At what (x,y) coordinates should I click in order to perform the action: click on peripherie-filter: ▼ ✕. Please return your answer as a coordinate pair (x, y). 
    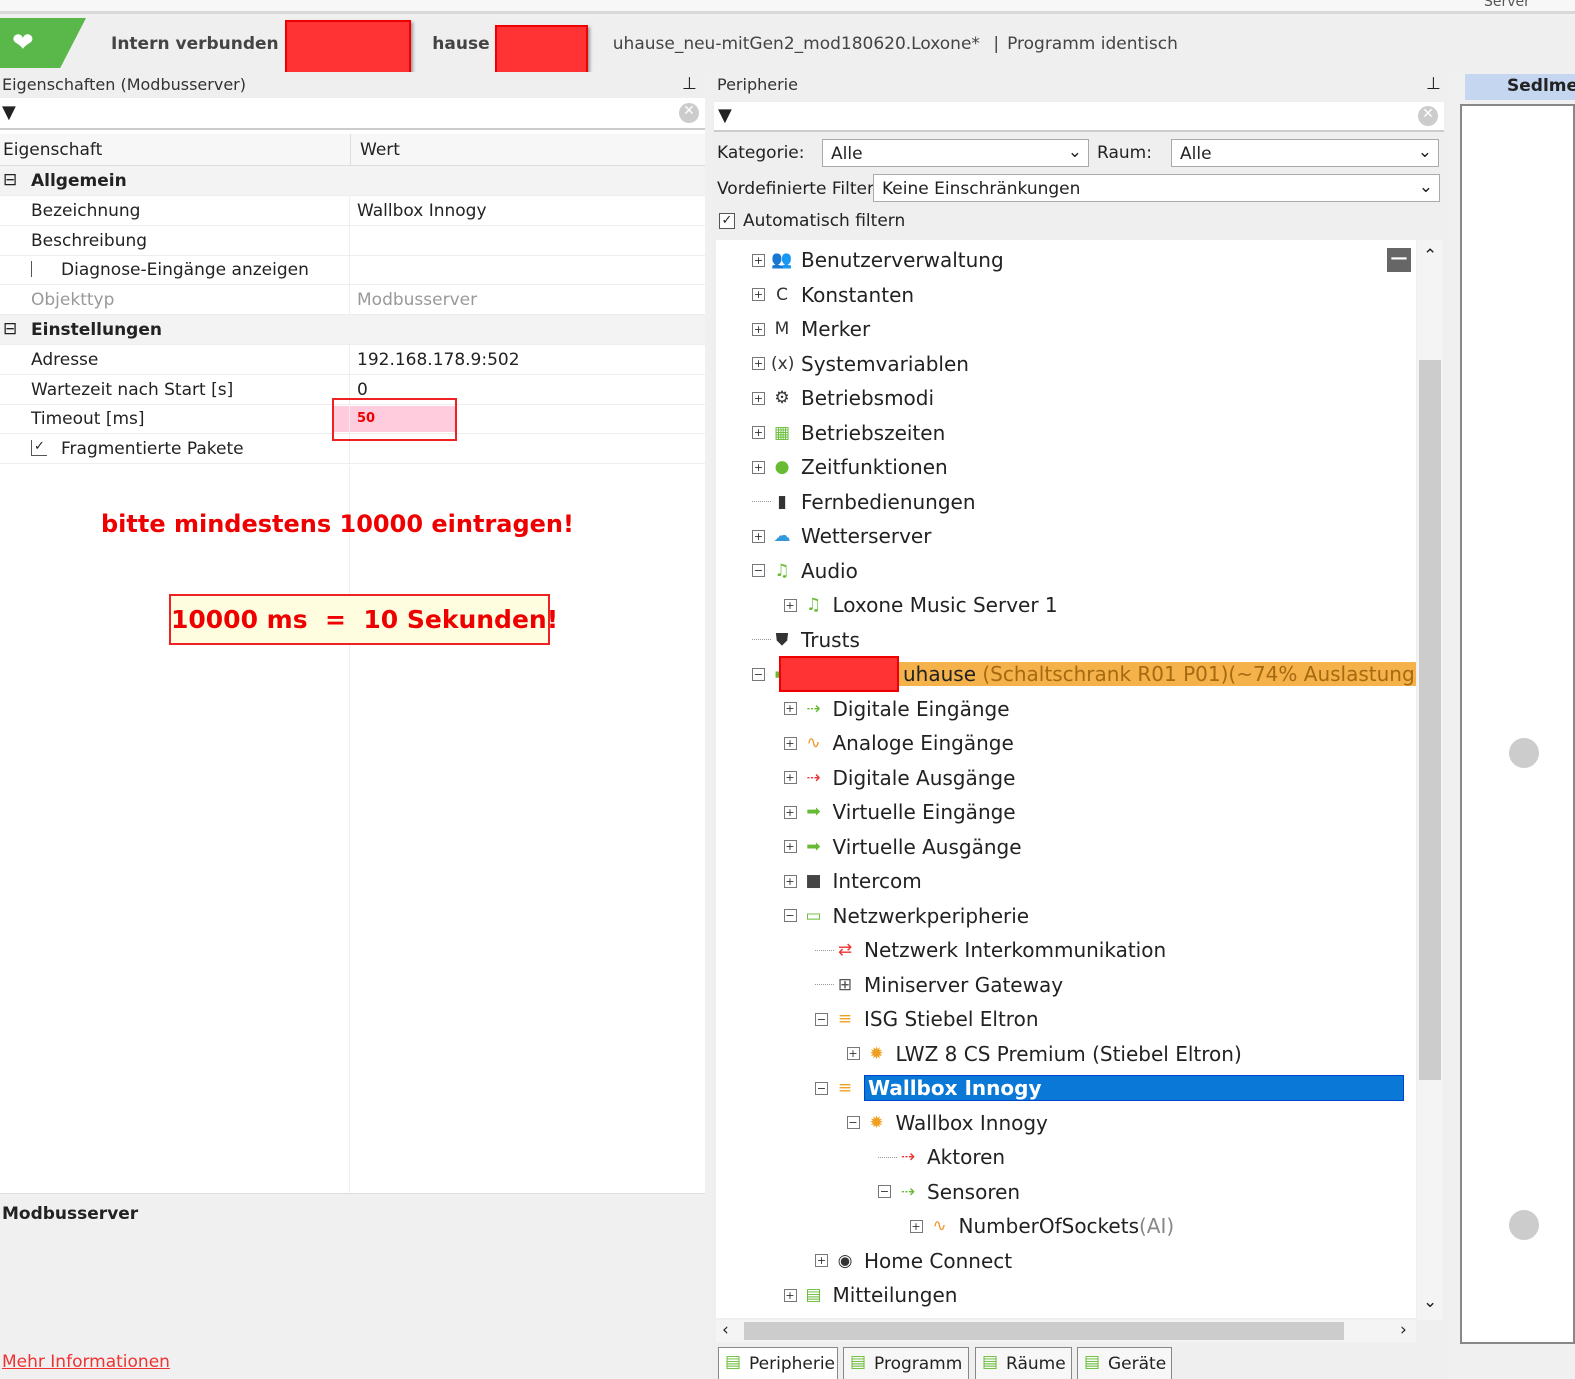
    Looking at the image, I should click on (1079, 117).